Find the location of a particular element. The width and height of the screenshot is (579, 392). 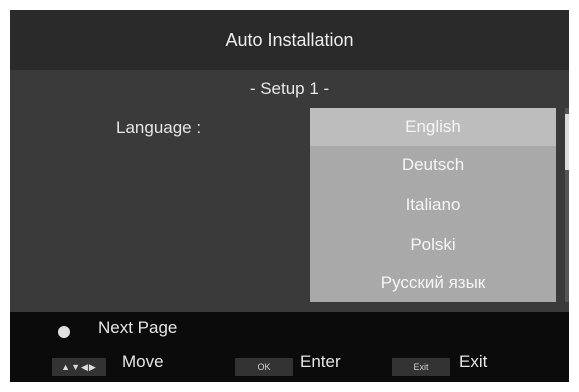

language-option-polski: Polski is located at coordinates (433, 245).